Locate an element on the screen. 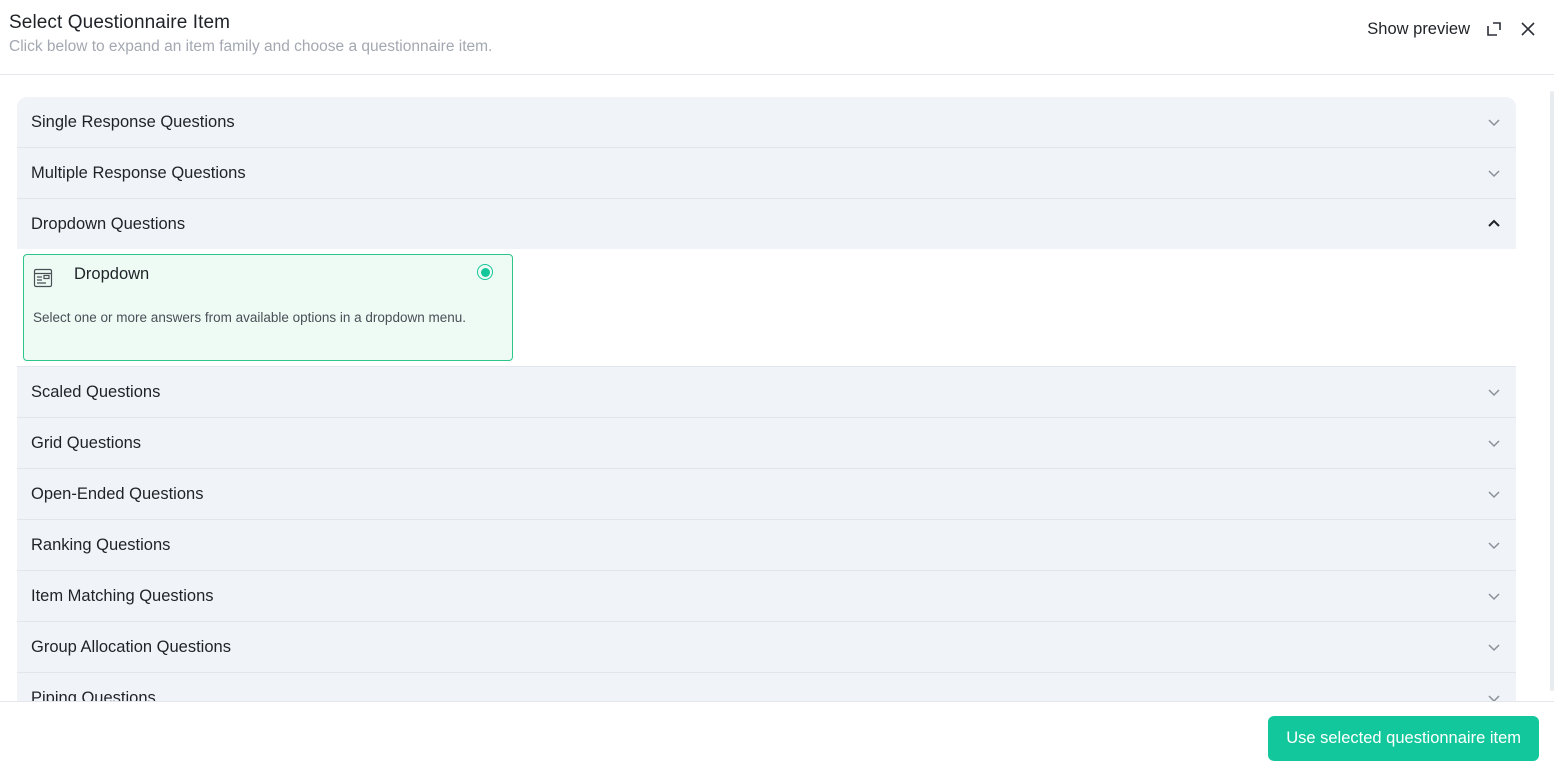 This screenshot has width=1554, height=765. family-header: Multiple Response Questions is located at coordinates (766, 173).